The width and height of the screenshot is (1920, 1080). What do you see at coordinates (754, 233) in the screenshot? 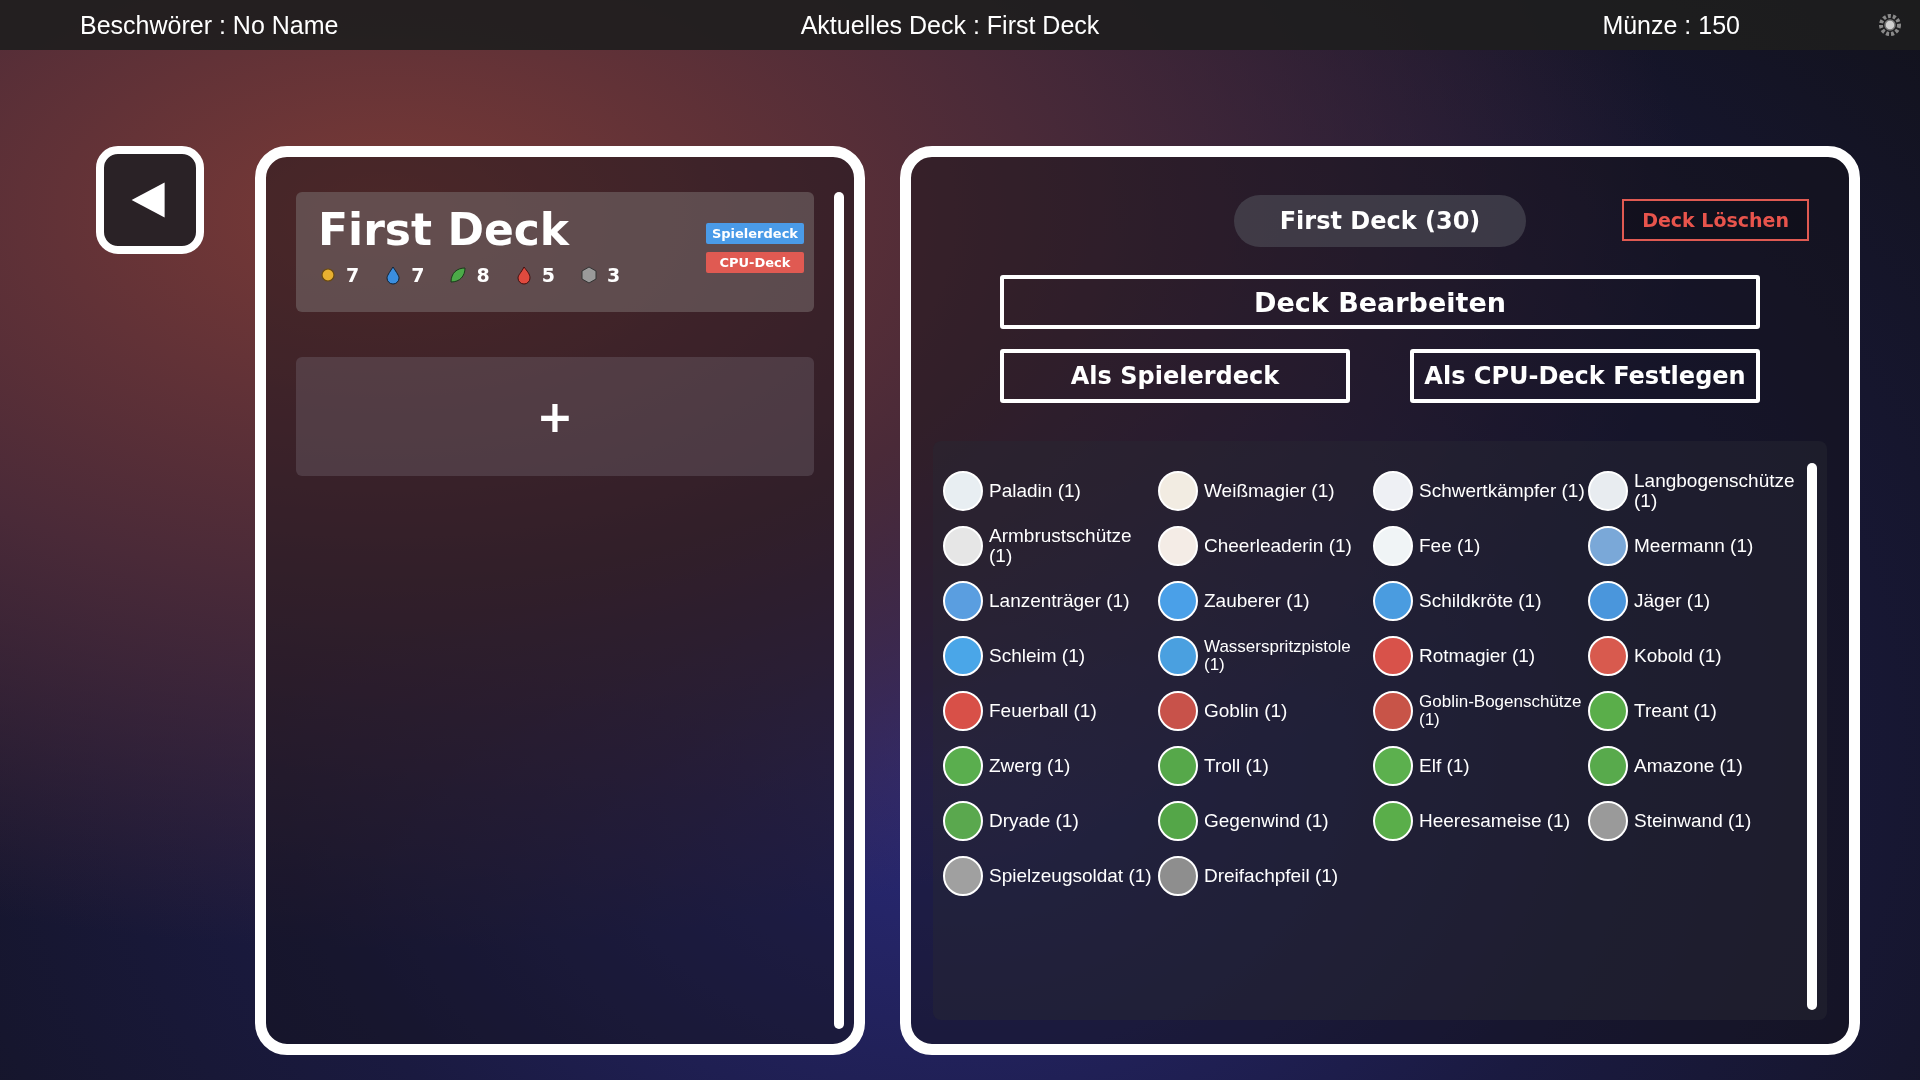
I see `player-deck-tag: Spielerdeck` at bounding box center [754, 233].